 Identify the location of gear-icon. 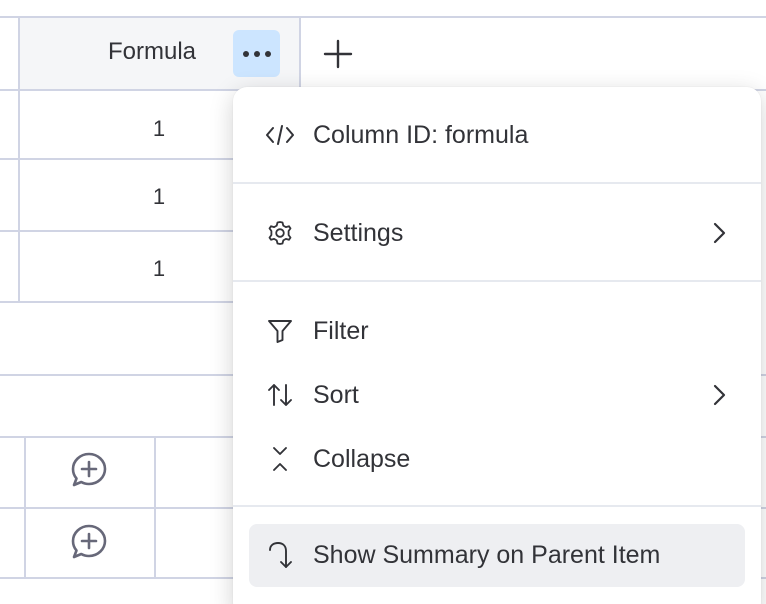
(280, 233).